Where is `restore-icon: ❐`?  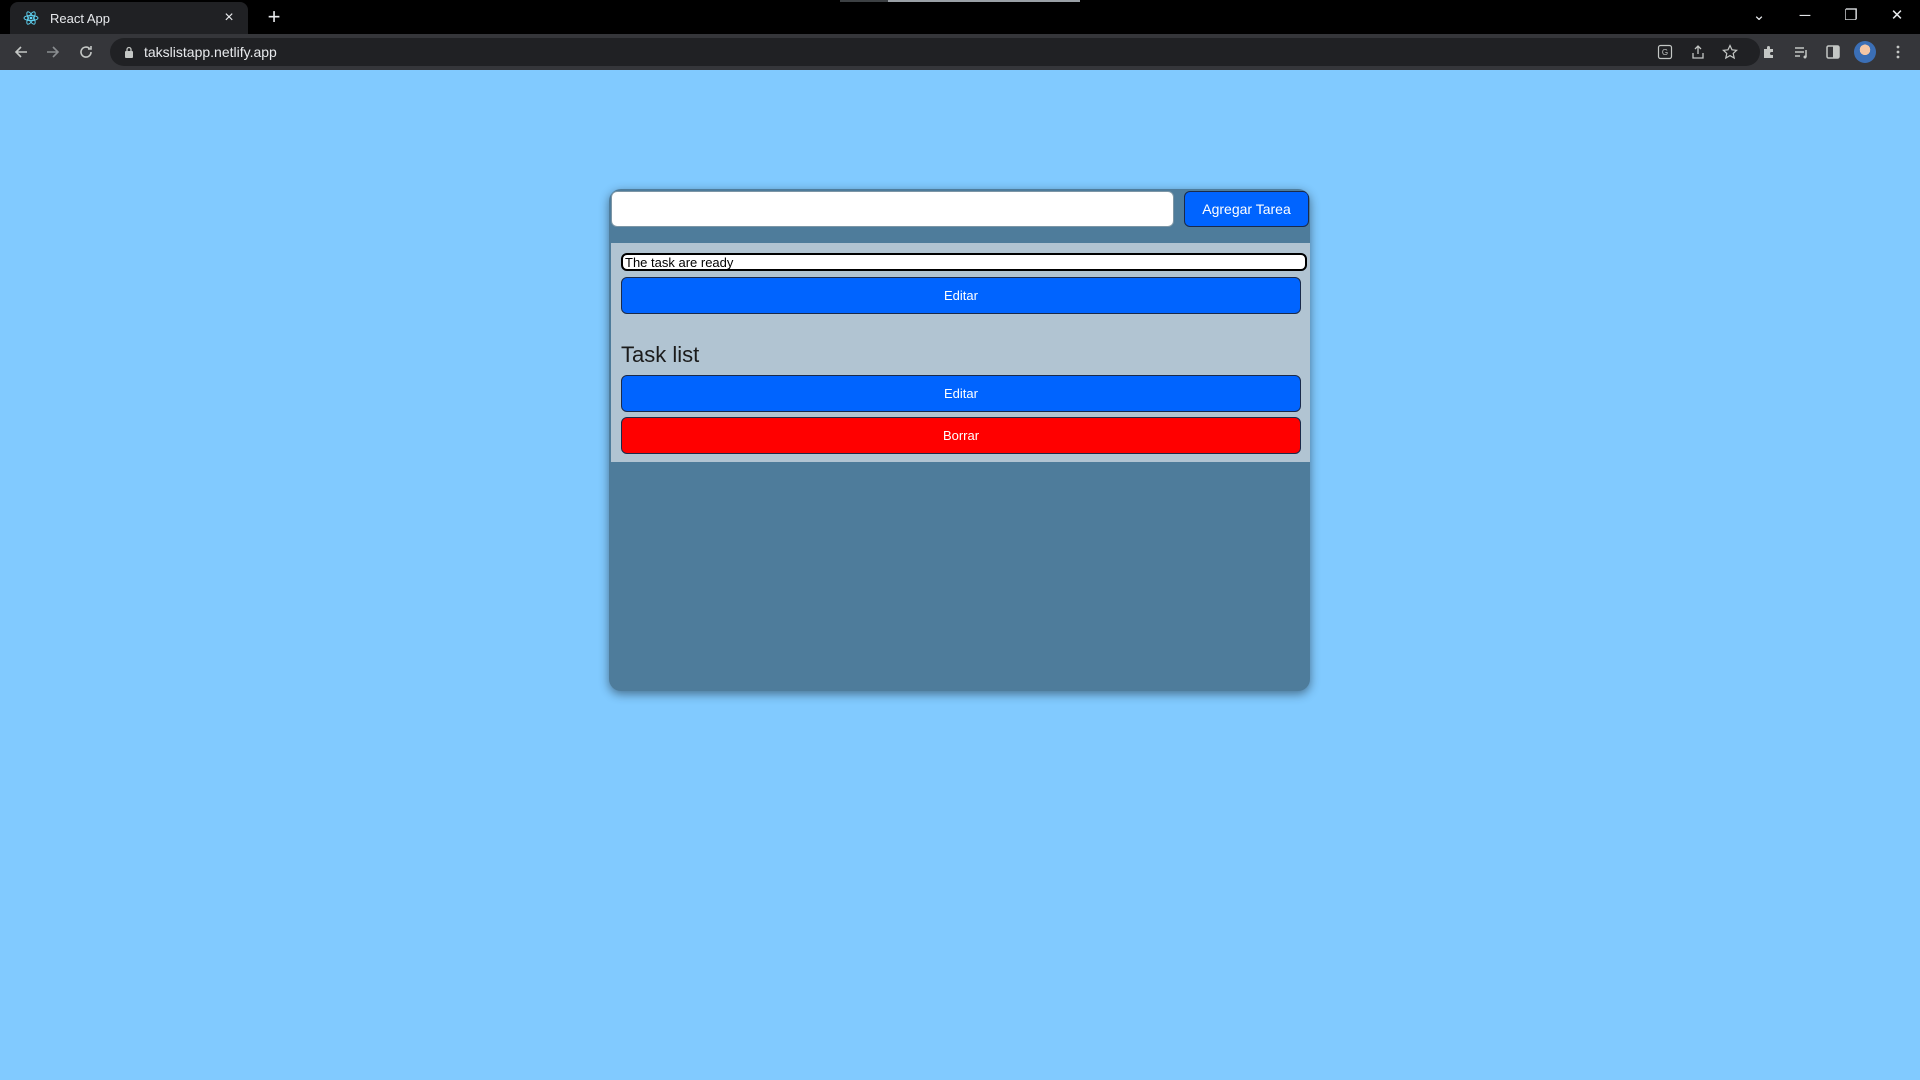
restore-icon: ❐ is located at coordinates (1851, 15).